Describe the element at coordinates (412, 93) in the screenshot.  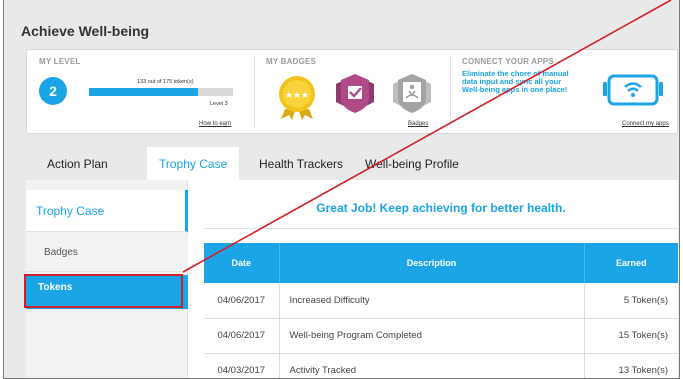
I see `grey-meditation-badge-icon` at that location.